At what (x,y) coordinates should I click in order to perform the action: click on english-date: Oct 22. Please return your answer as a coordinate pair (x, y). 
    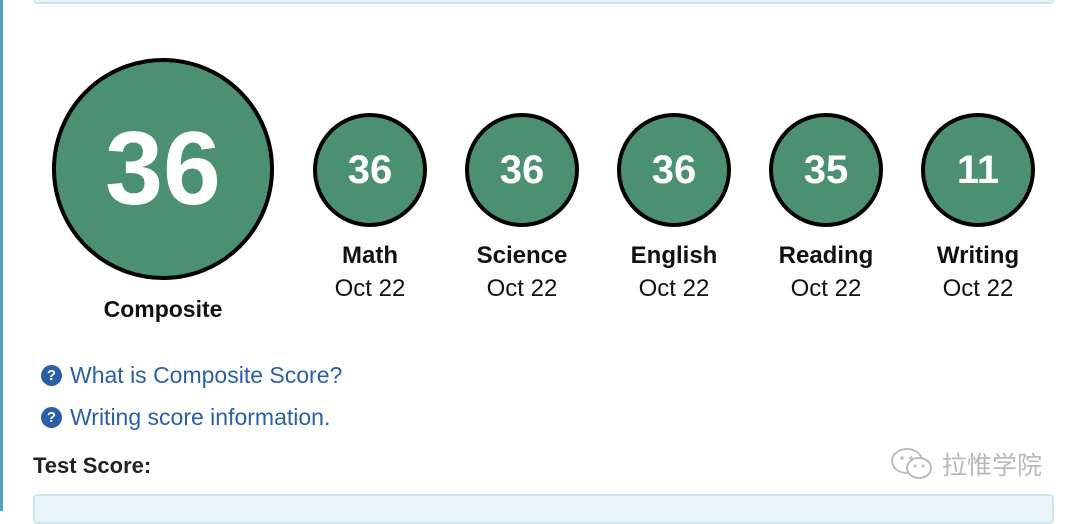
    Looking at the image, I should click on (674, 288).